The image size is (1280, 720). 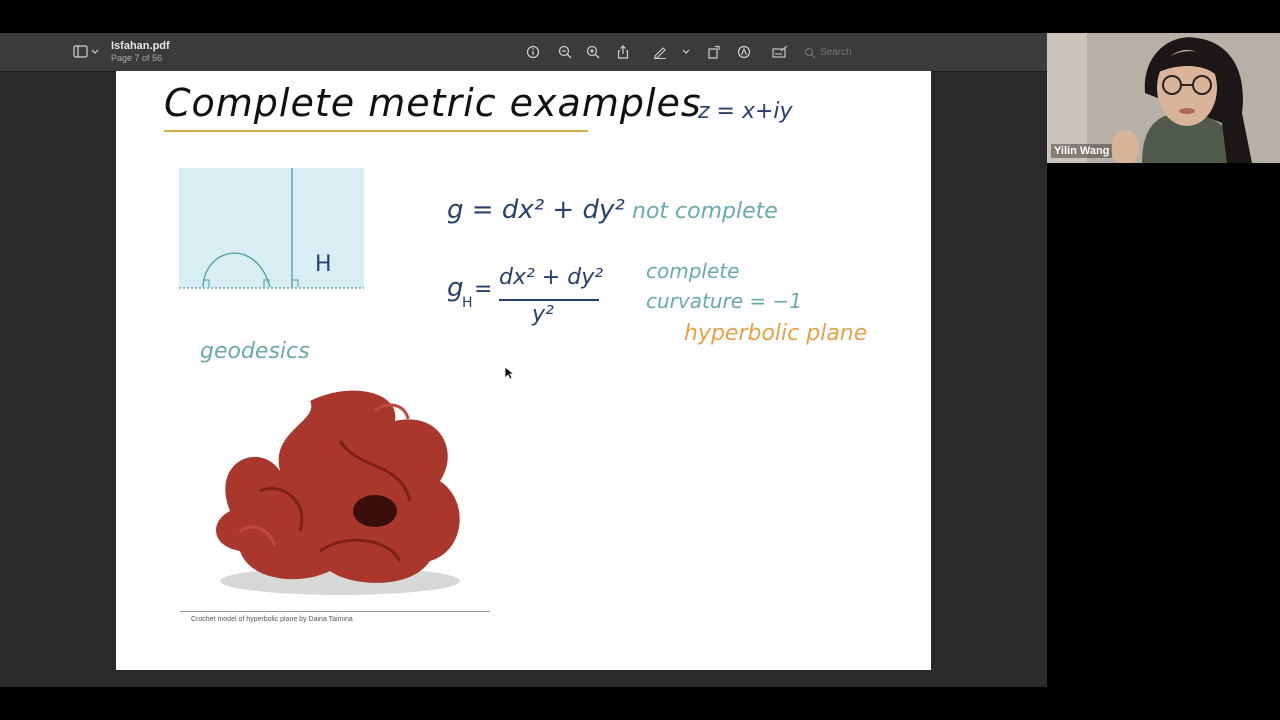 I want to click on hyperbolic-metric-equals: =, so click(x=483, y=289).